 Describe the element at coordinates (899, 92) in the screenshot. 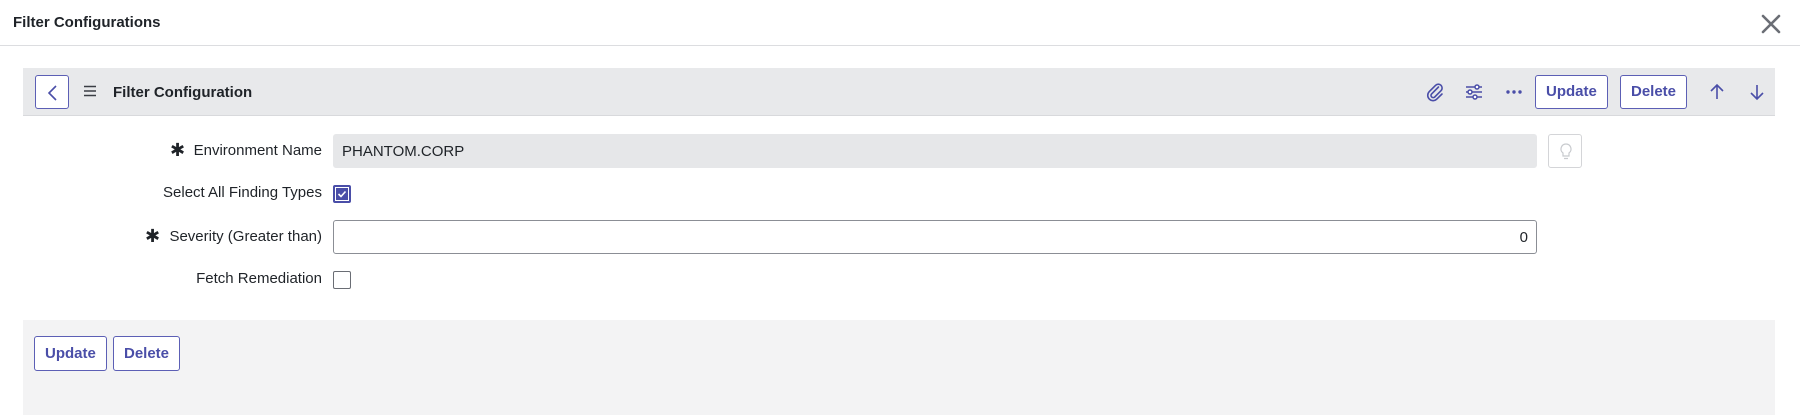

I see `form-header: Filter Configuration Update Delete` at that location.